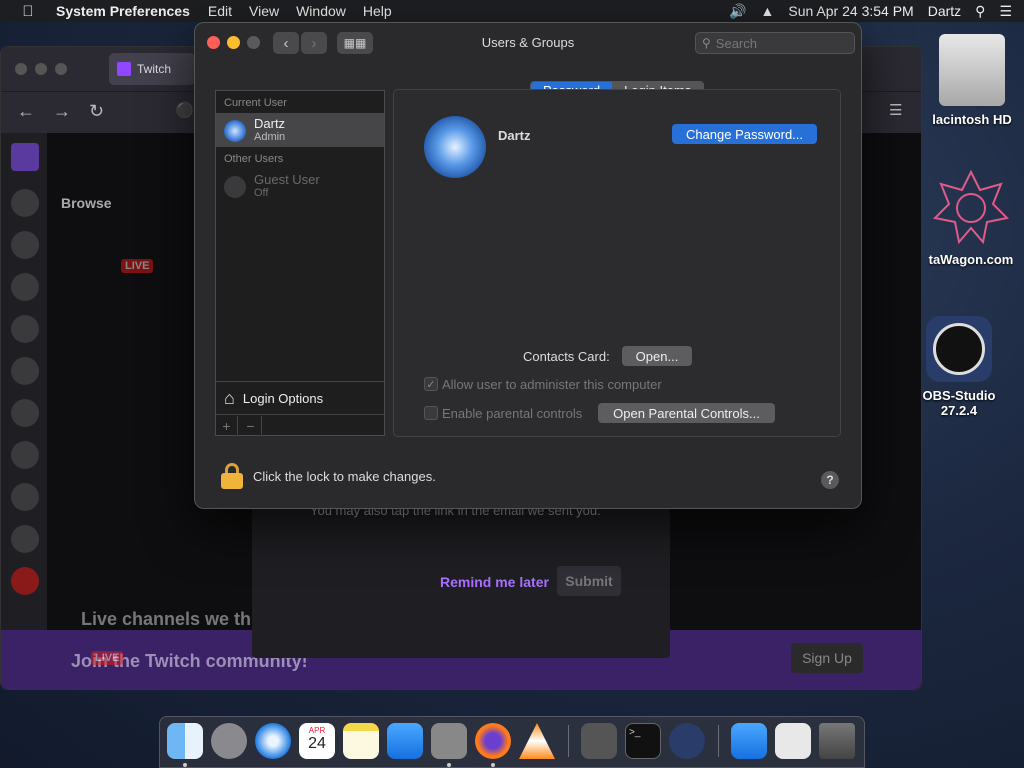 The width and height of the screenshot is (1024, 768). What do you see at coordinates (455, 147) in the screenshot?
I see `user-picture` at bounding box center [455, 147].